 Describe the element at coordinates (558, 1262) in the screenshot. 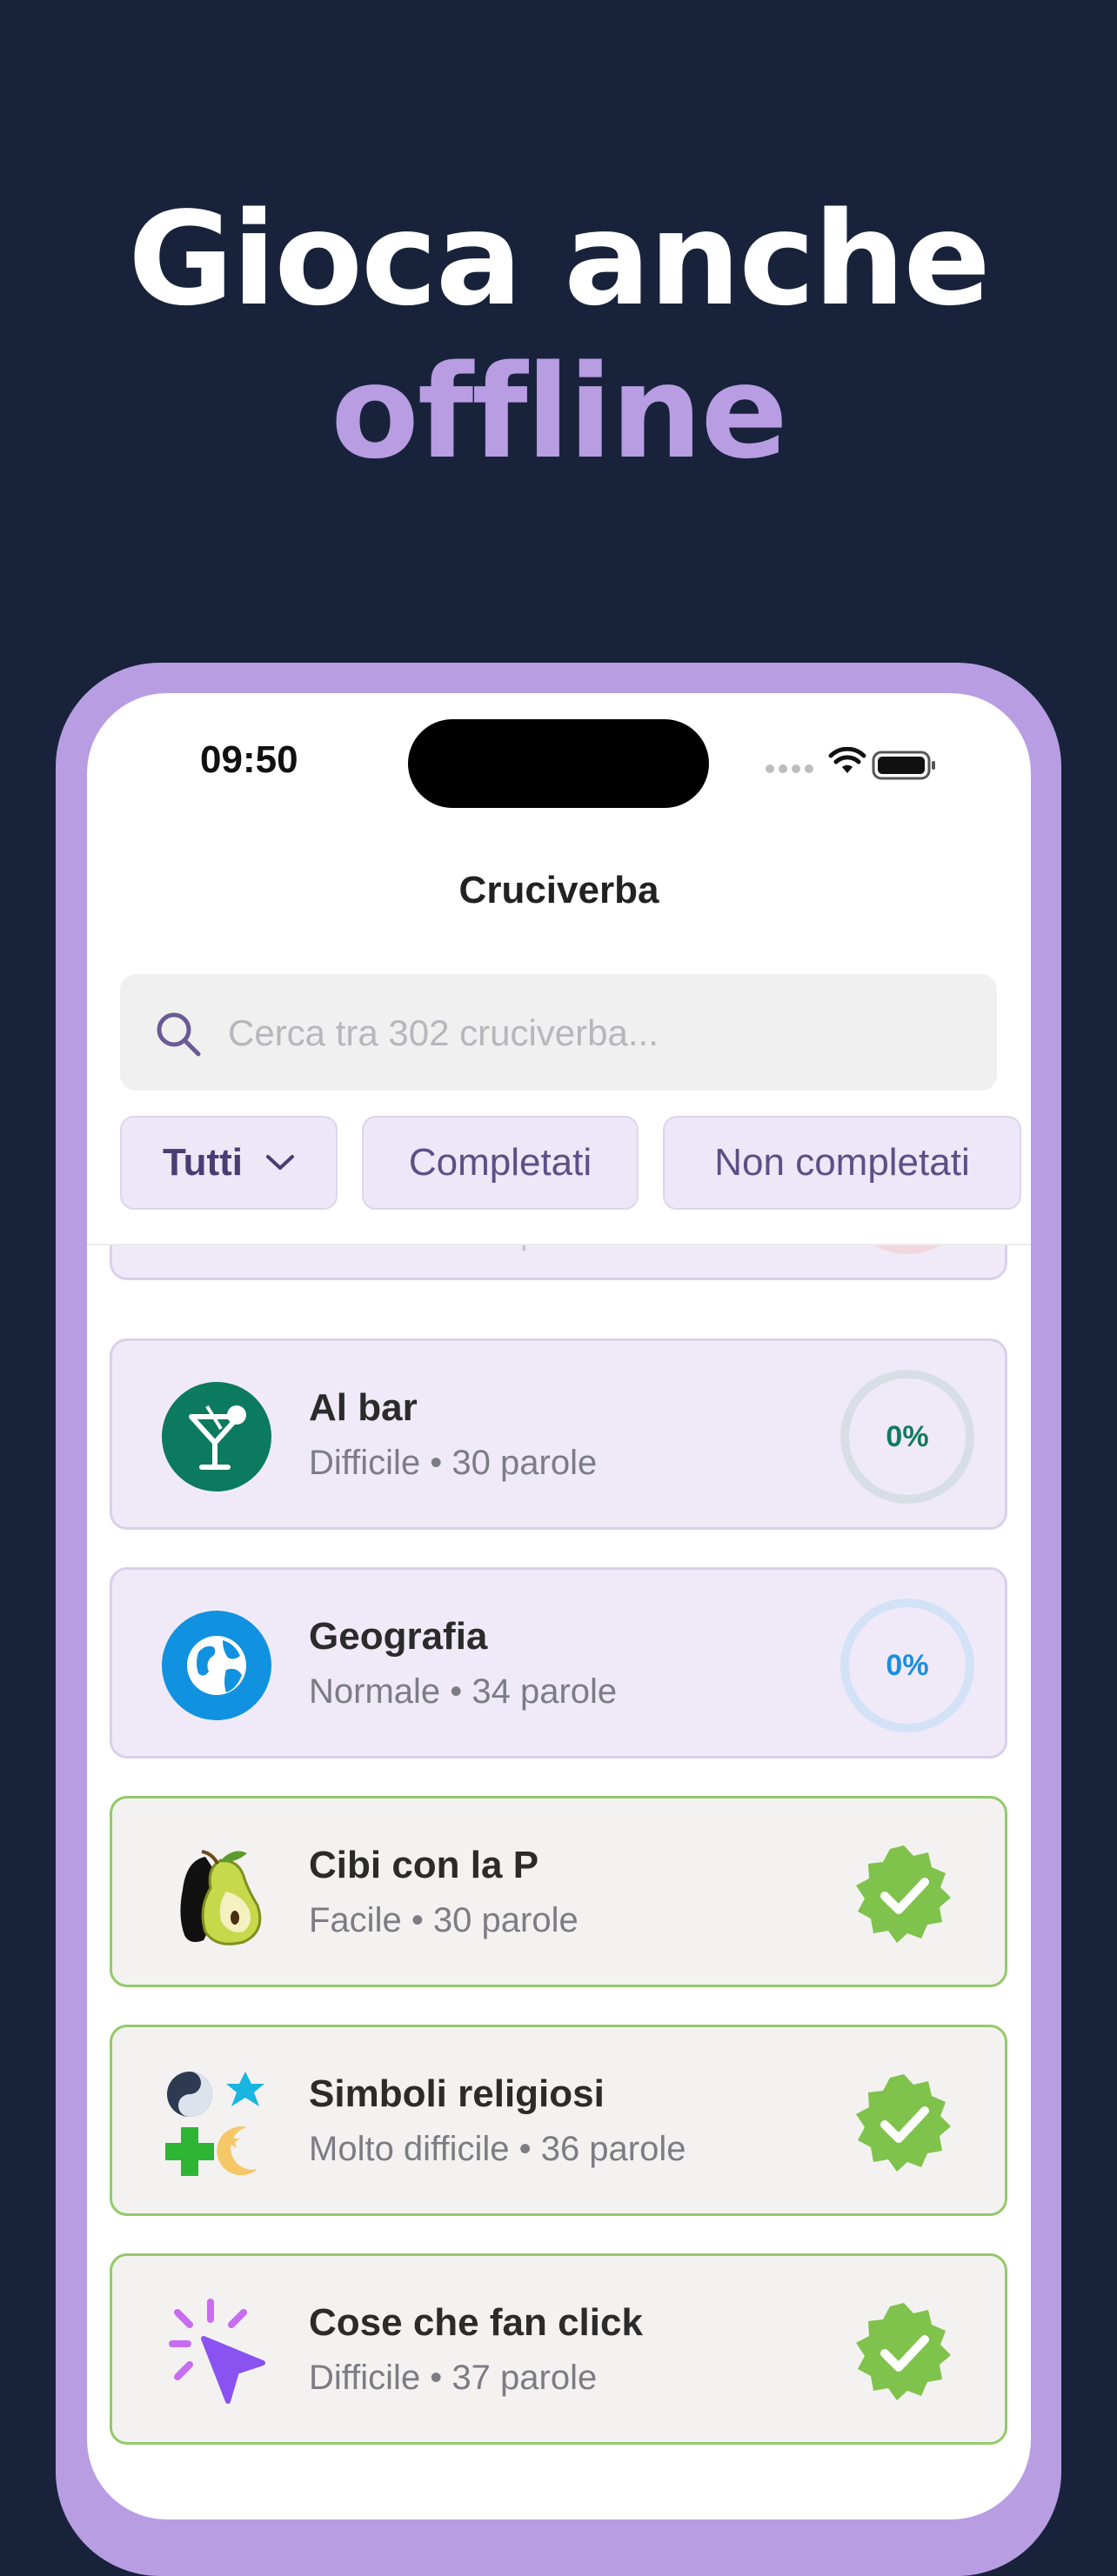

I see `list-item: Normale • 40 parole` at that location.